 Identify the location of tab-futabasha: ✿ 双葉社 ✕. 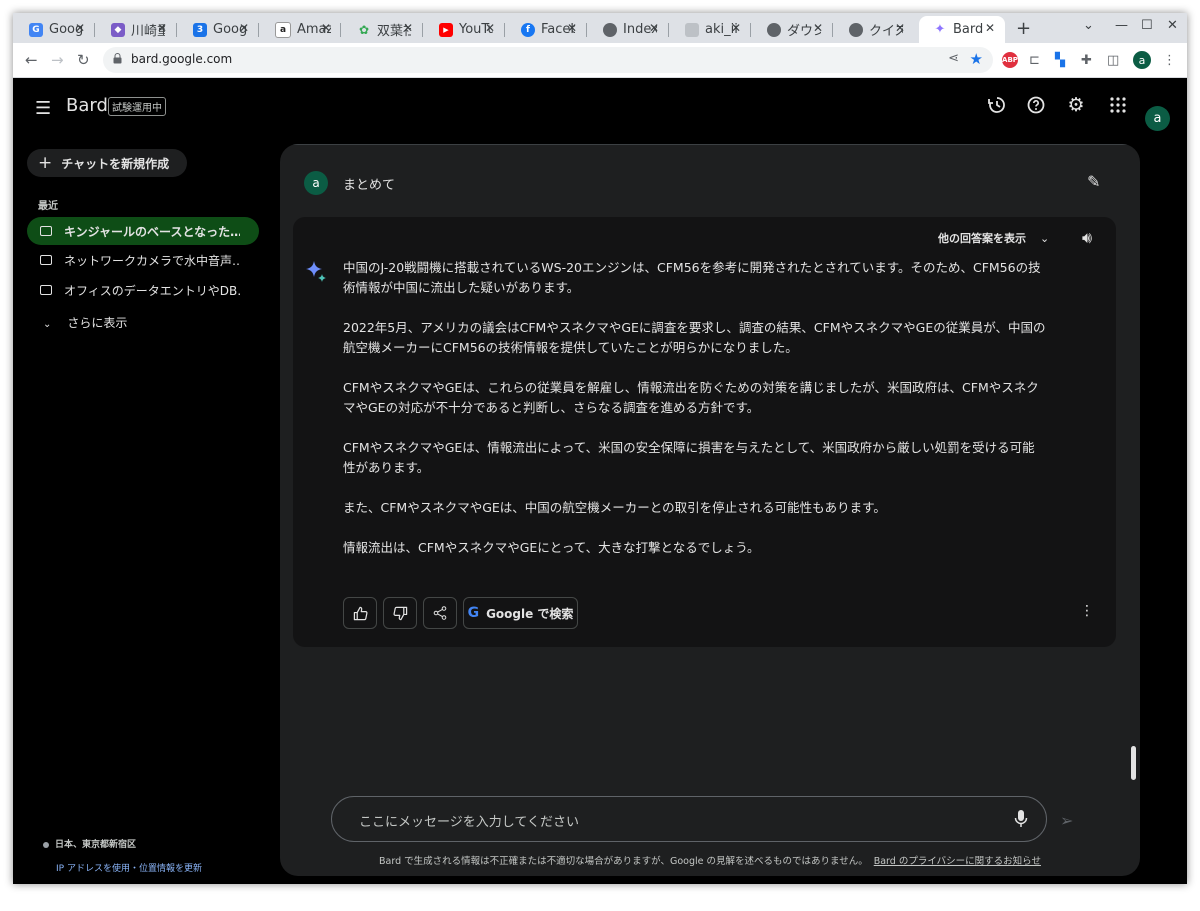
(383, 29).